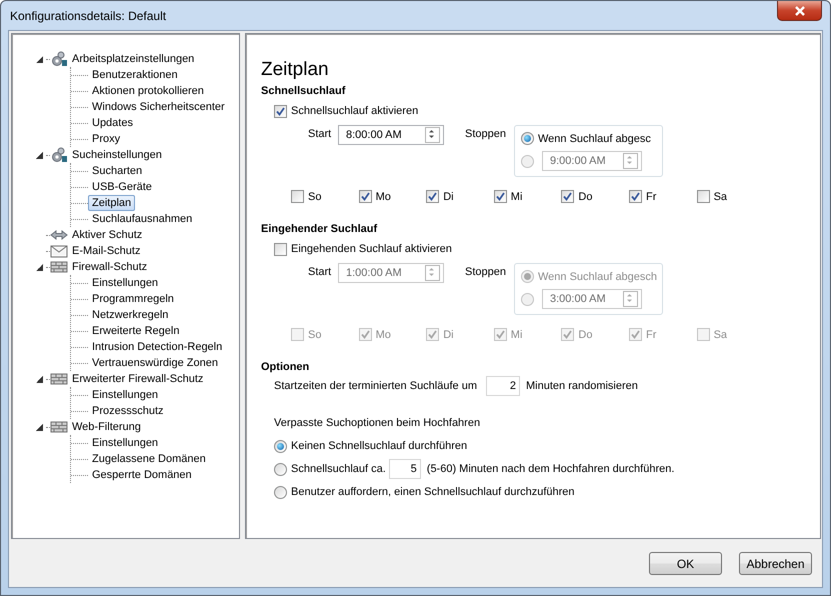  What do you see at coordinates (149, 459) in the screenshot?
I see `tree-item: Zugelassene Domänen` at bounding box center [149, 459].